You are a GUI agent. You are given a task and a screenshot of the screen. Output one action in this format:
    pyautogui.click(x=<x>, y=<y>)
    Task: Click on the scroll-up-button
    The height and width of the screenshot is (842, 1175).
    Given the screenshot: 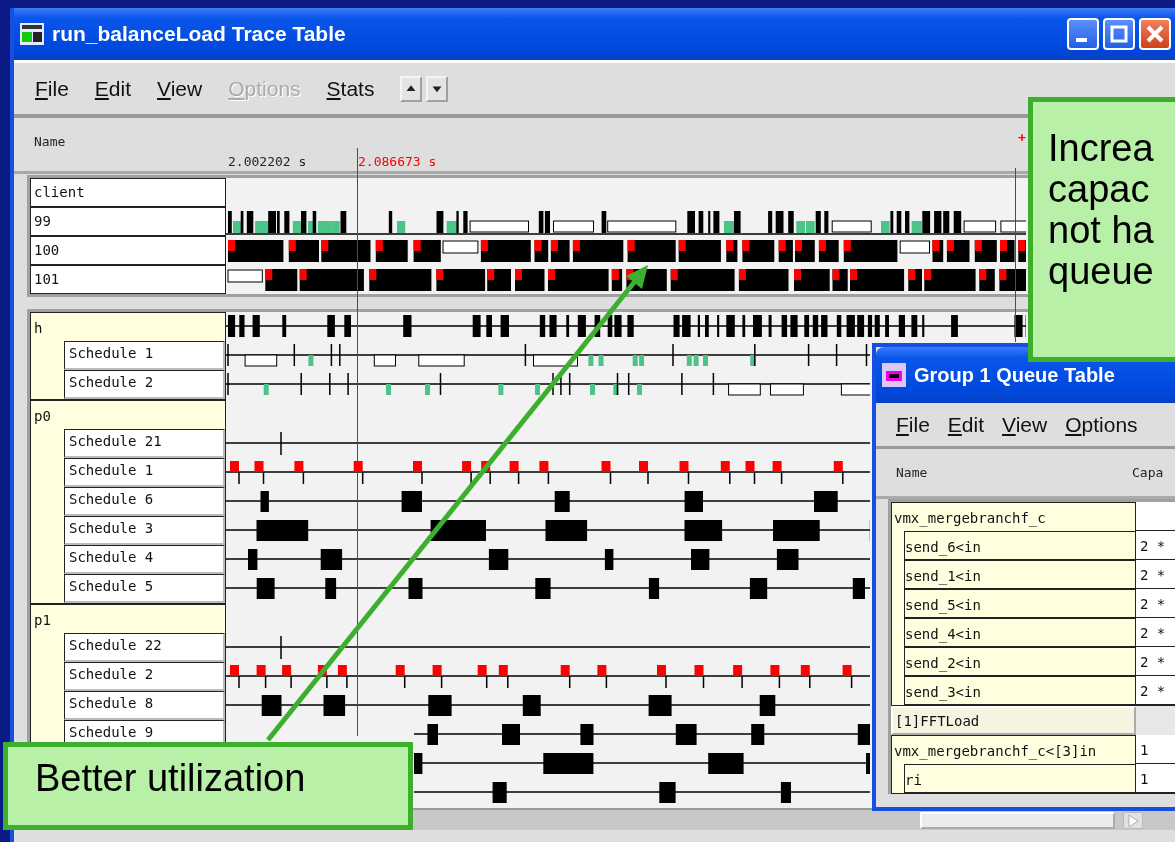 What is the action you would take?
    pyautogui.click(x=411, y=88)
    